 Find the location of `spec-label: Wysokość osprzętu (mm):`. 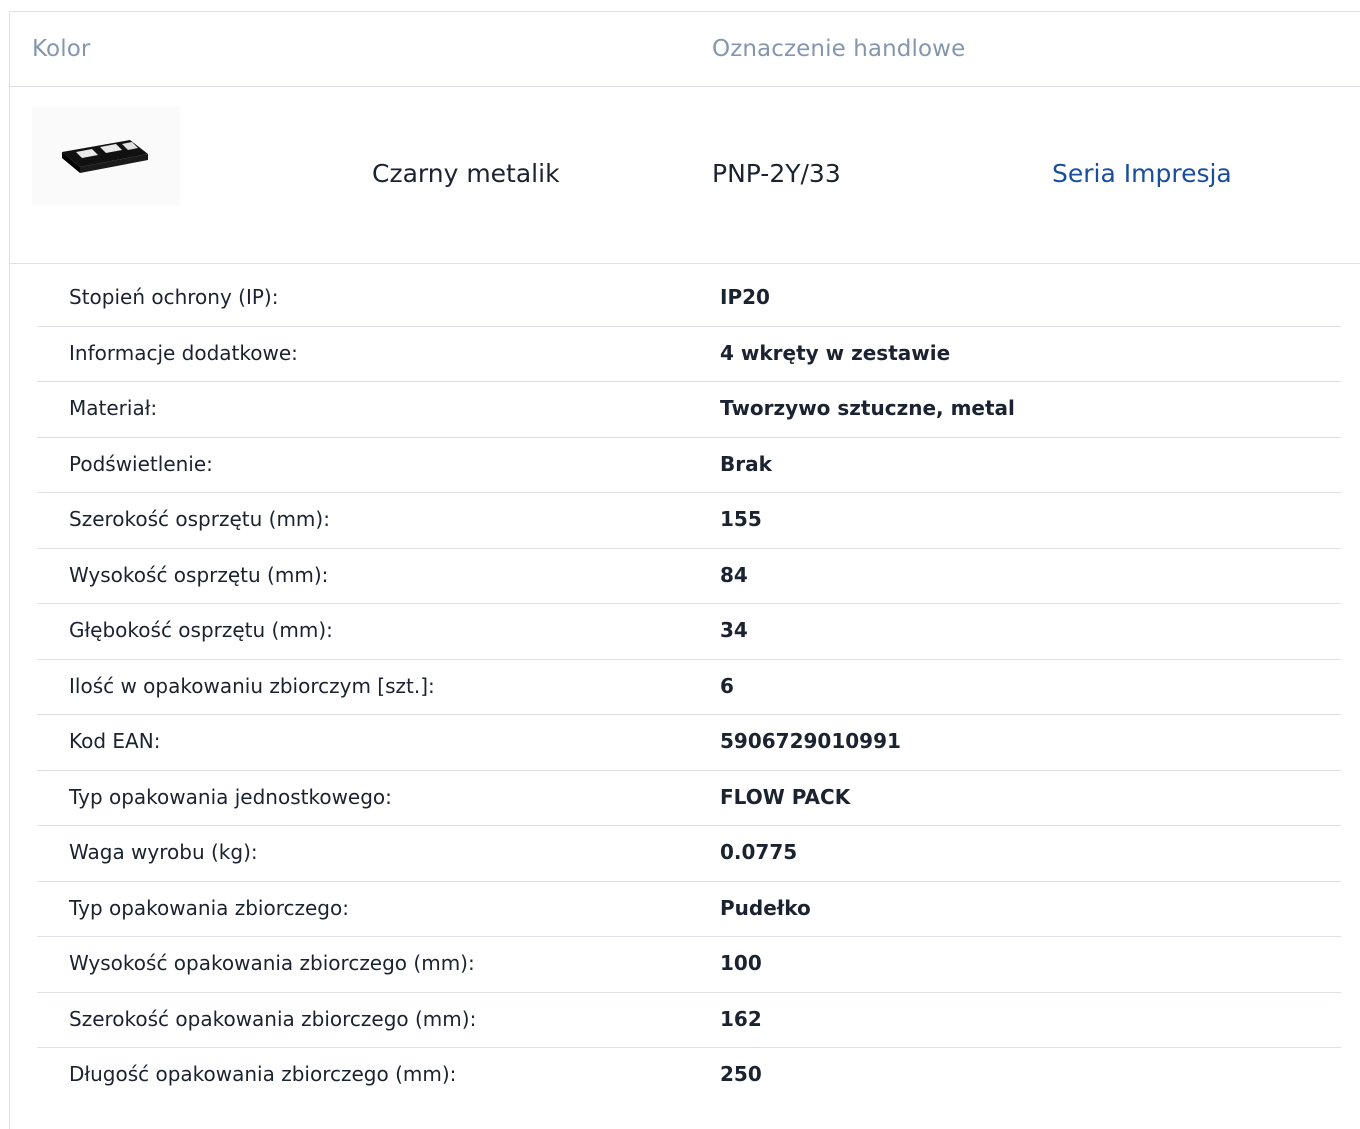

spec-label: Wysokość osprzętu (mm): is located at coordinates (199, 574).